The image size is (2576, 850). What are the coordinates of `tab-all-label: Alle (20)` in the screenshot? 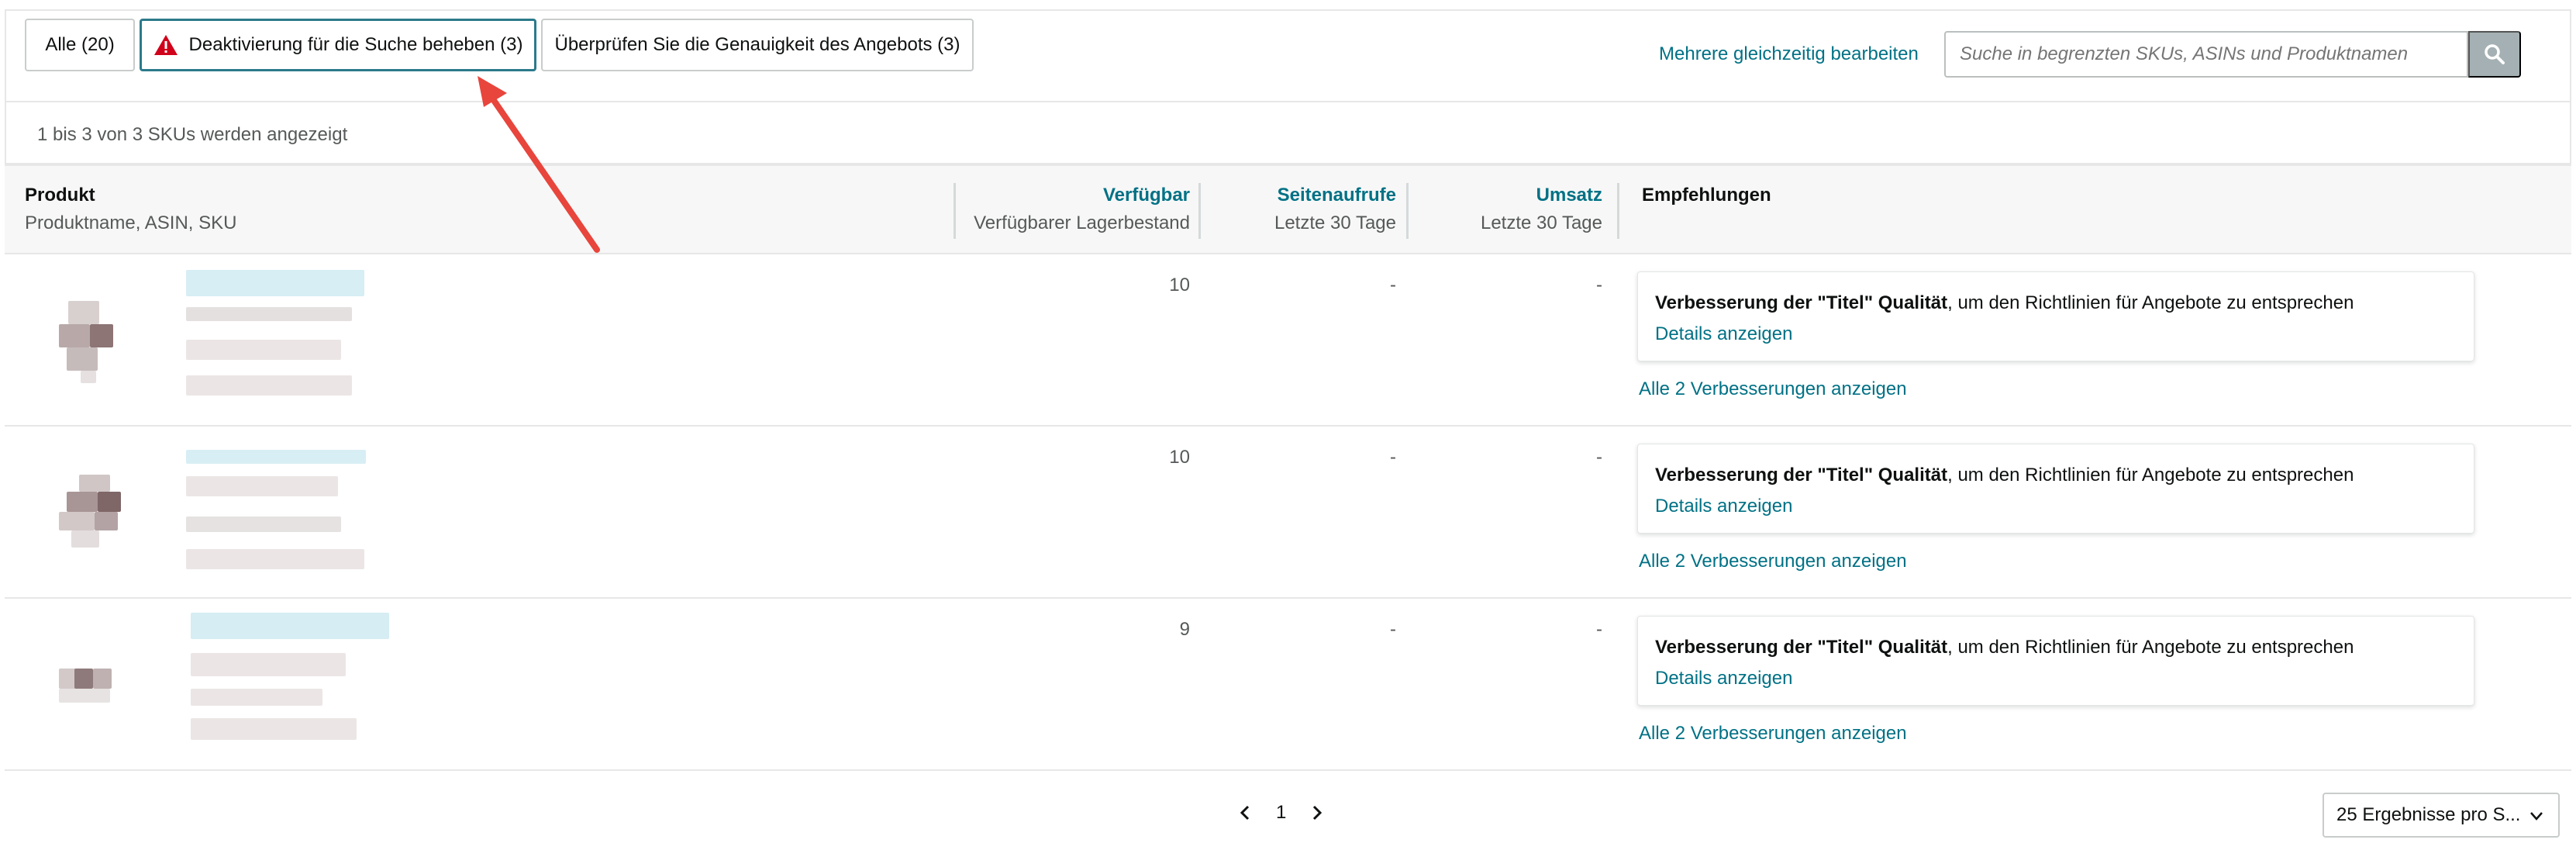 It's located at (80, 44).